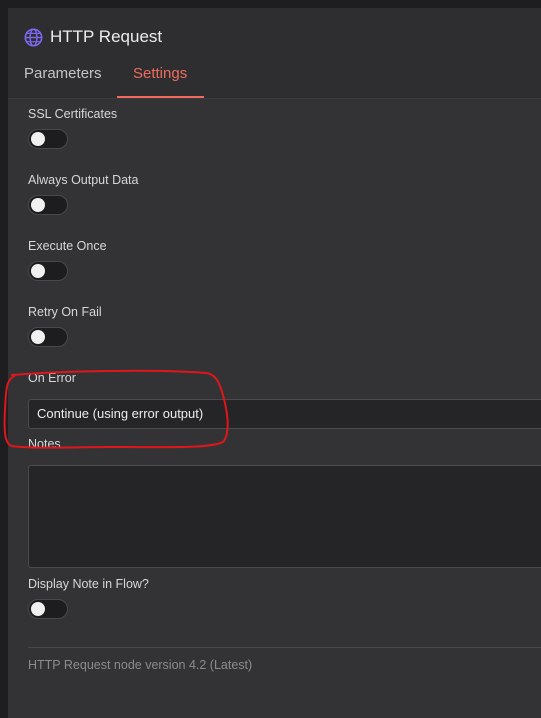 This screenshot has width=541, height=718. Describe the element at coordinates (73, 114) in the screenshot. I see `ssl-certificates-label: SSL Certificates` at that location.